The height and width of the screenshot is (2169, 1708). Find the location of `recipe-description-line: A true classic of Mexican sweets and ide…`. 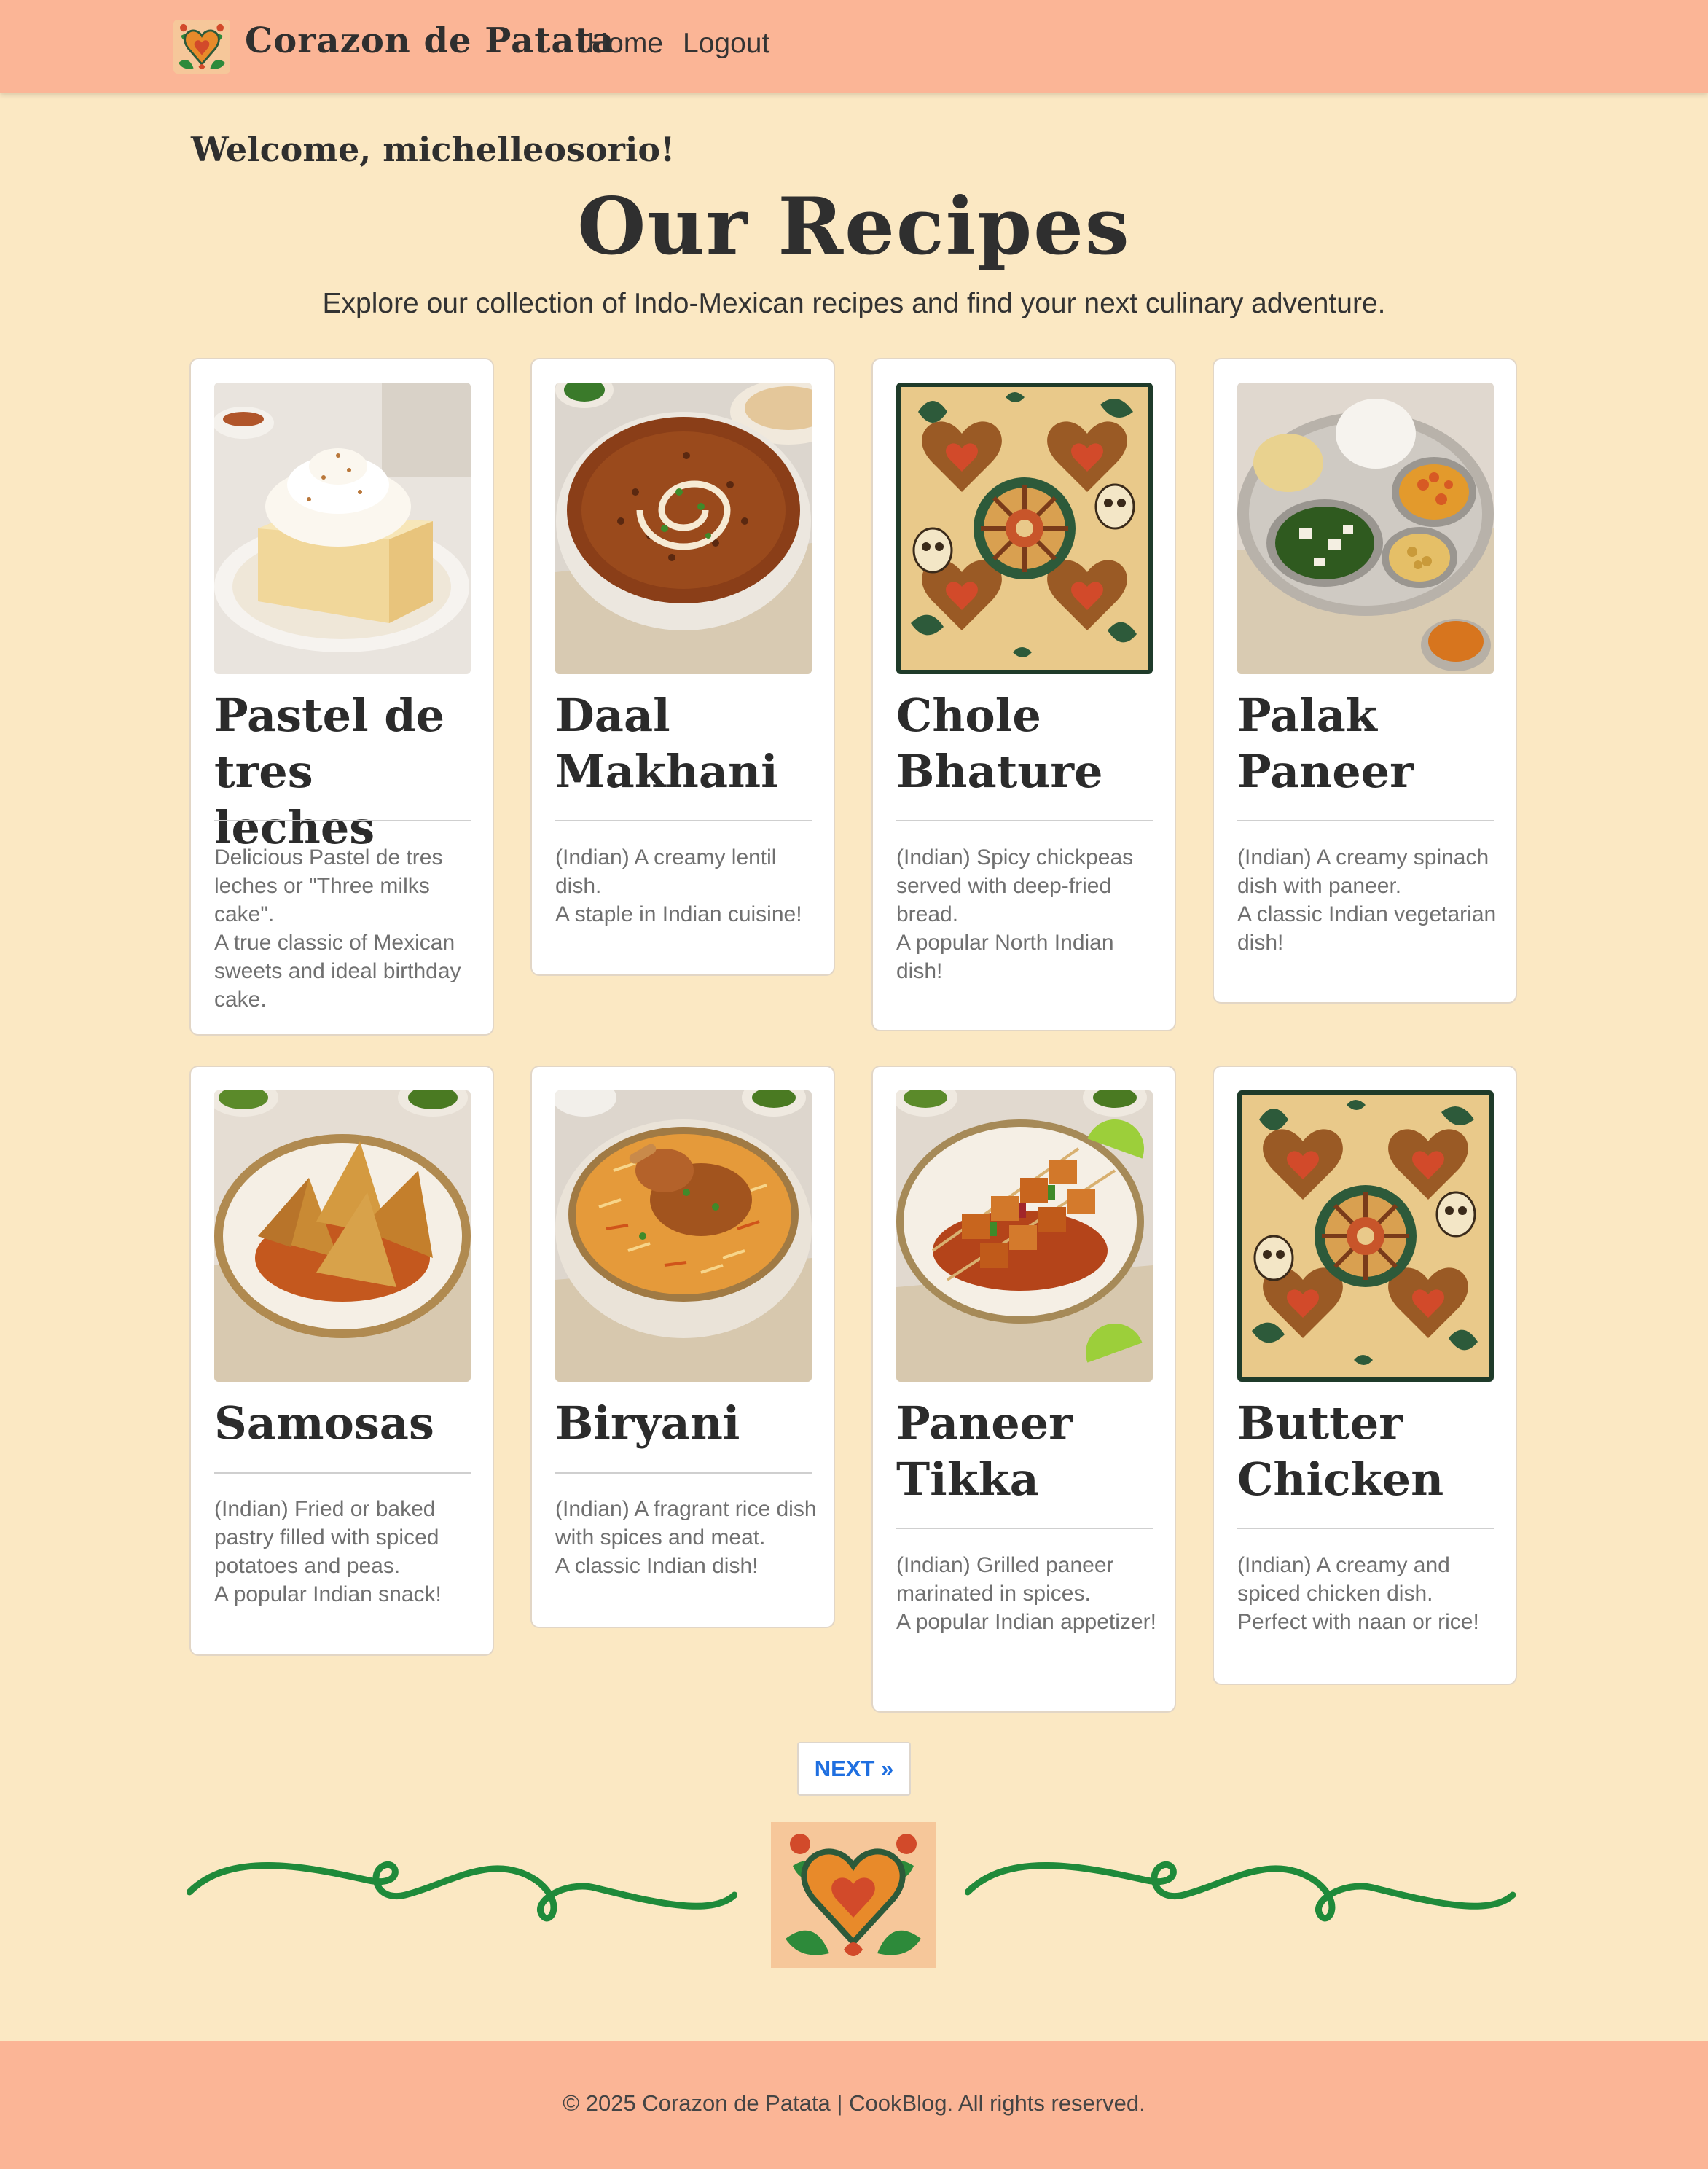

recipe-description-line: A true classic of Mexican sweets and ide… is located at coordinates (337, 971).